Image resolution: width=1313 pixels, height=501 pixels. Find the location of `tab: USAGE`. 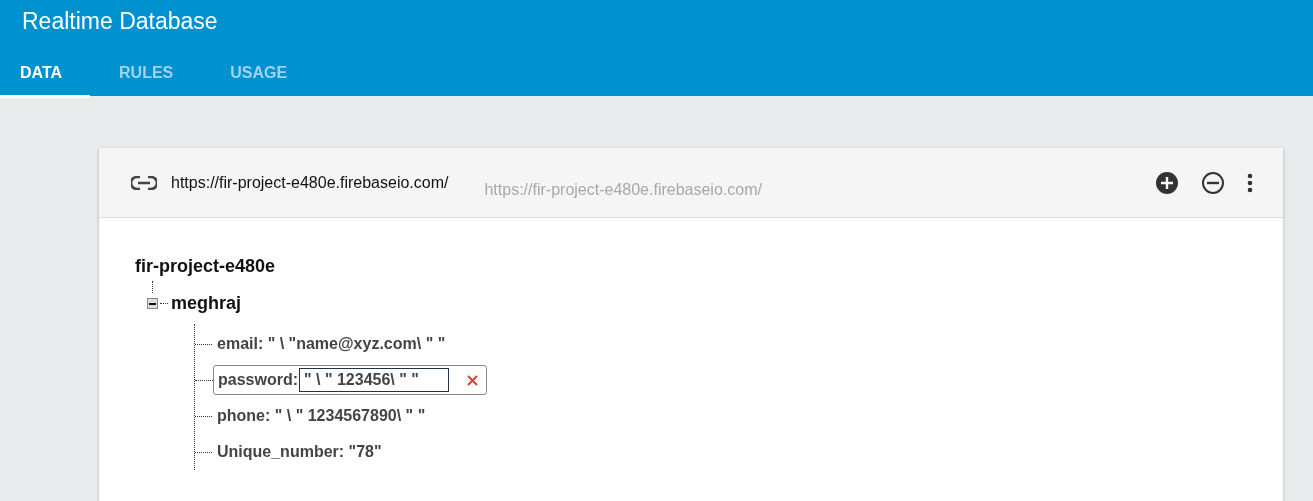

tab: USAGE is located at coordinates (258, 76).